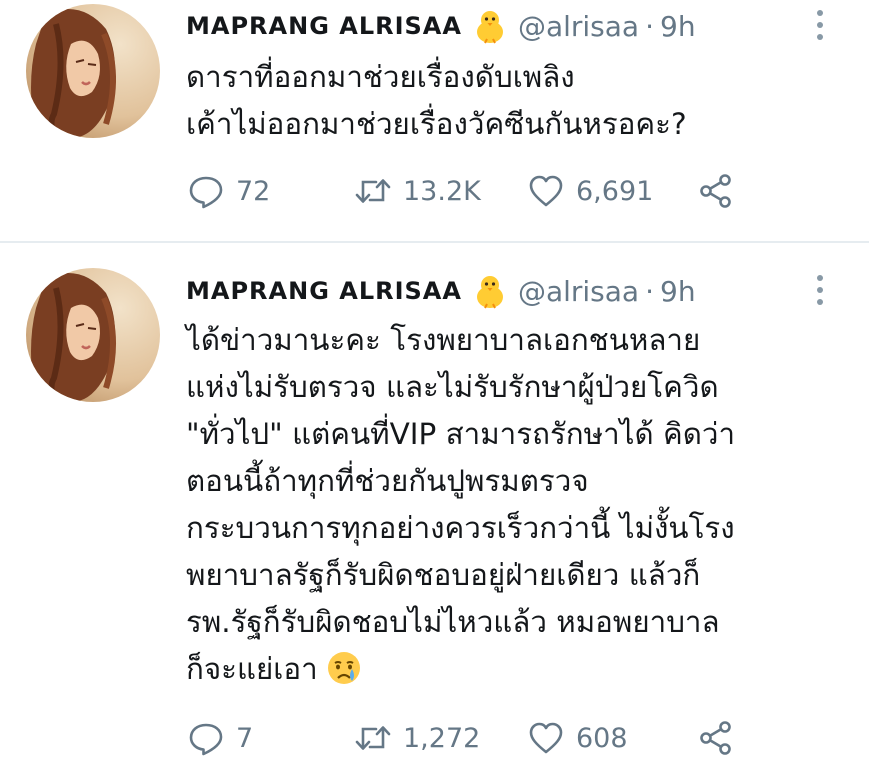 Image resolution: width=869 pixels, height=777 pixels. I want to click on retweet-count: 1,272, so click(442, 738).